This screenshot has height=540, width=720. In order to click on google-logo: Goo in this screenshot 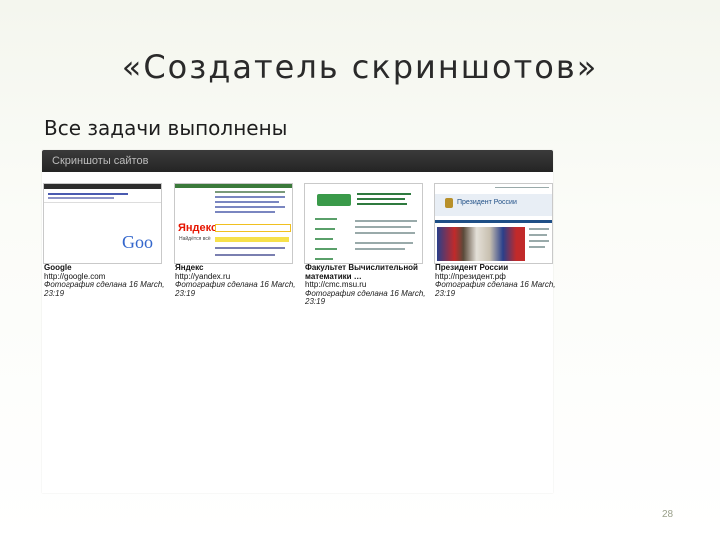, I will do `click(137, 242)`.